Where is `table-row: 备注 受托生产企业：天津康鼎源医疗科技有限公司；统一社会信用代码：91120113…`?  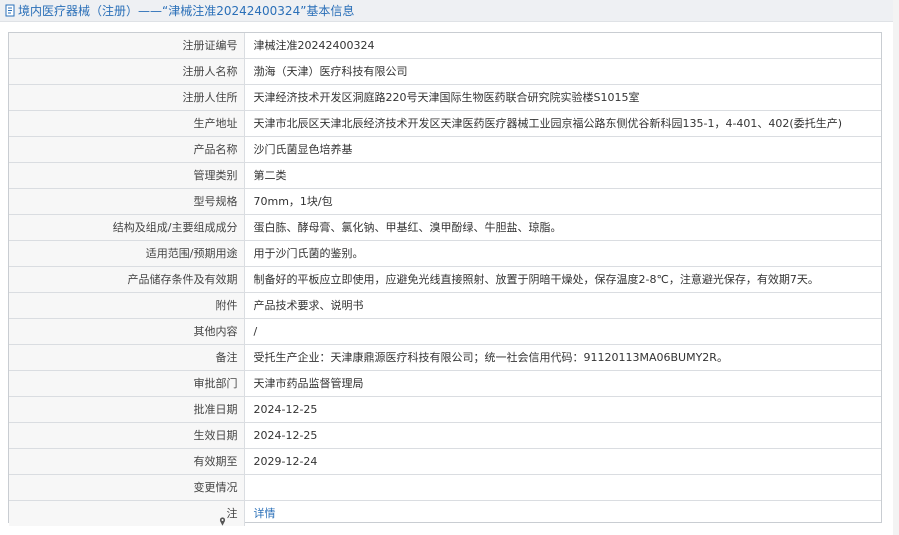 table-row: 备注 受托生产企业：天津康鼎源医疗科技有限公司；统一社会信用代码：91120113… is located at coordinates (445, 357).